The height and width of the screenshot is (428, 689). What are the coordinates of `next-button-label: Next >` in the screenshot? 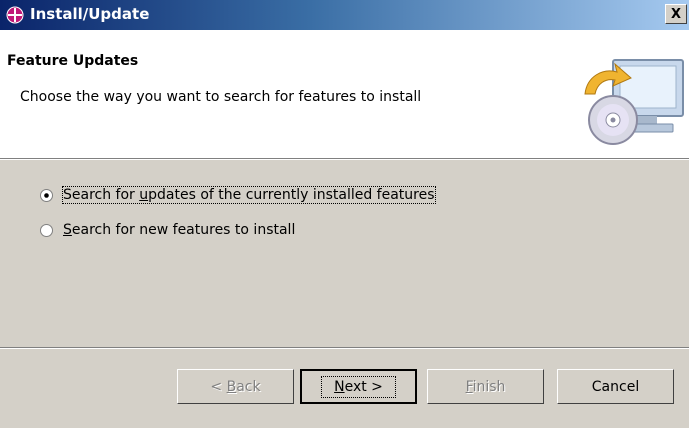 It's located at (358, 386).